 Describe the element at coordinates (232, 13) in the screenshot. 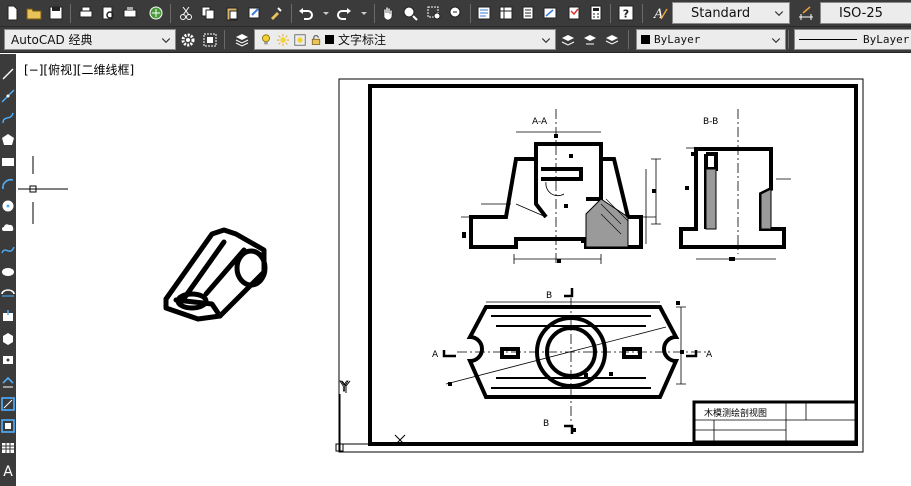

I see `paste-icon` at that location.